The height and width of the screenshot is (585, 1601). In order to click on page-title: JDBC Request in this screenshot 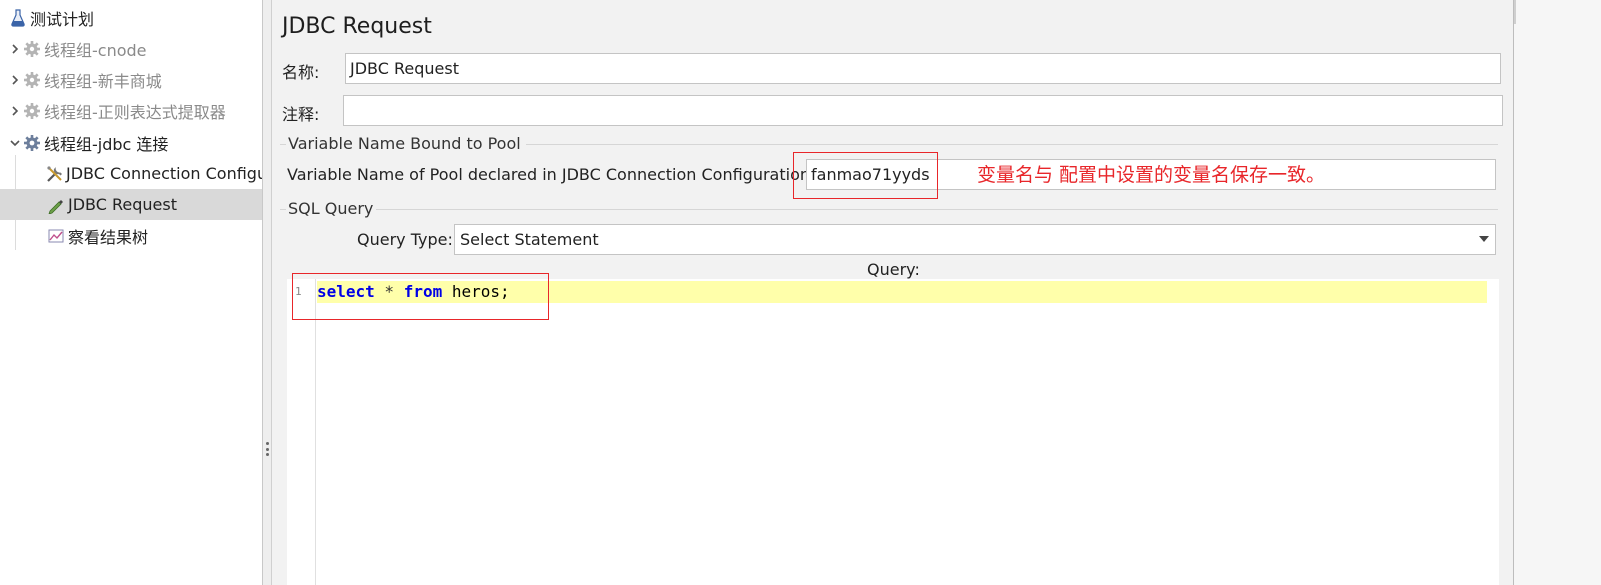, I will do `click(357, 26)`.